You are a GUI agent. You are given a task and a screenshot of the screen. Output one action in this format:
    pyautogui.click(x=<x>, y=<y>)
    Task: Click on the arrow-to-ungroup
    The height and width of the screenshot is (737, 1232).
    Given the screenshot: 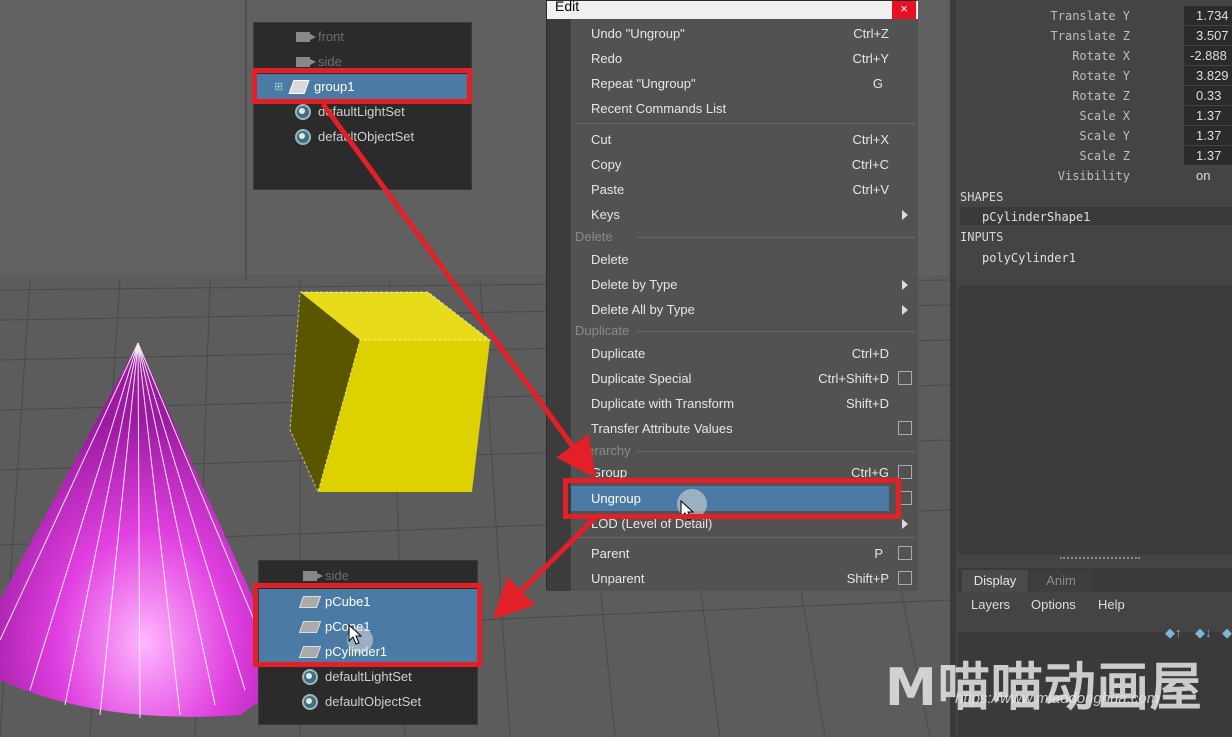 What is the action you would take?
    pyautogui.click(x=458, y=290)
    